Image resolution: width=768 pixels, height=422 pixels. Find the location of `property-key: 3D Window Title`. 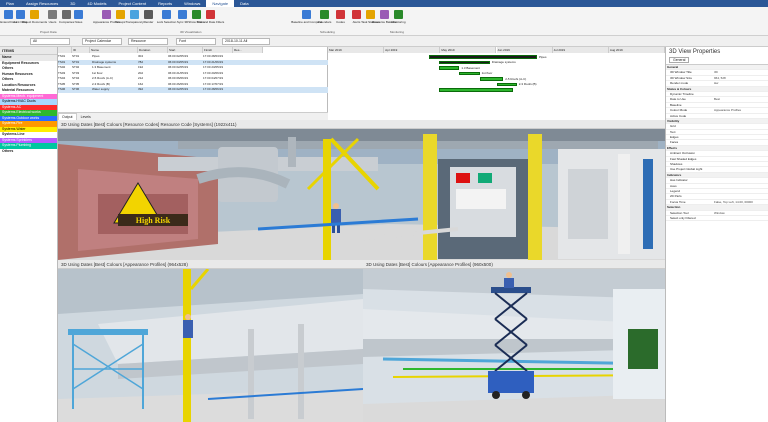

property-key: 3D Window Title is located at coordinates (681, 72).